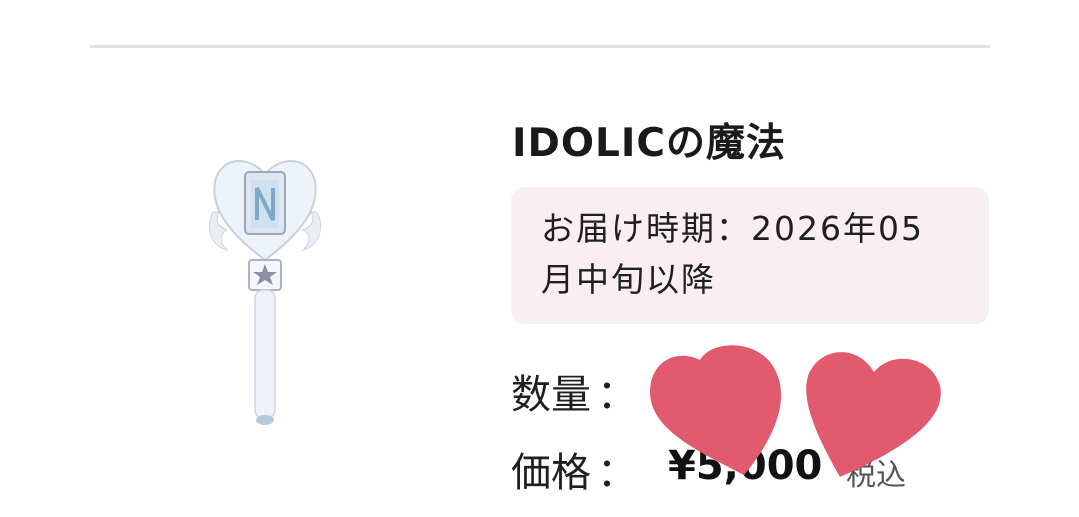 This screenshot has width=1079, height=517. I want to click on product-title: IDOLICの魔法, so click(649, 143).